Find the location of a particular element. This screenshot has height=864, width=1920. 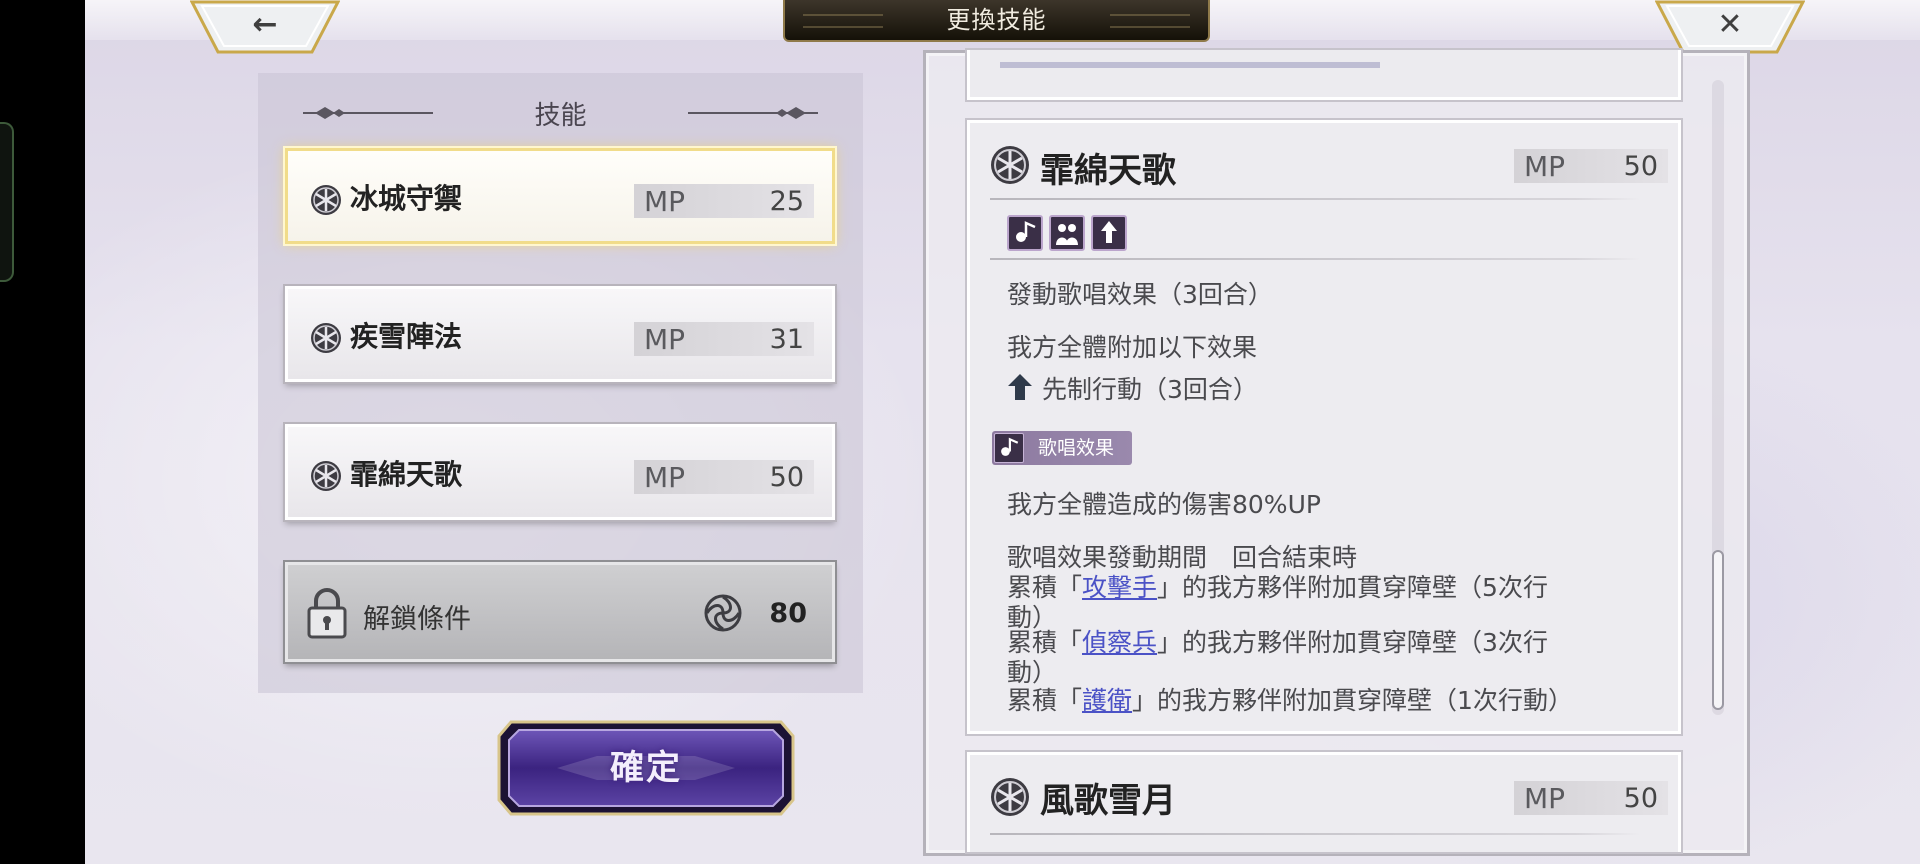

skill-name: 霏綿天歌 is located at coordinates (406, 474).